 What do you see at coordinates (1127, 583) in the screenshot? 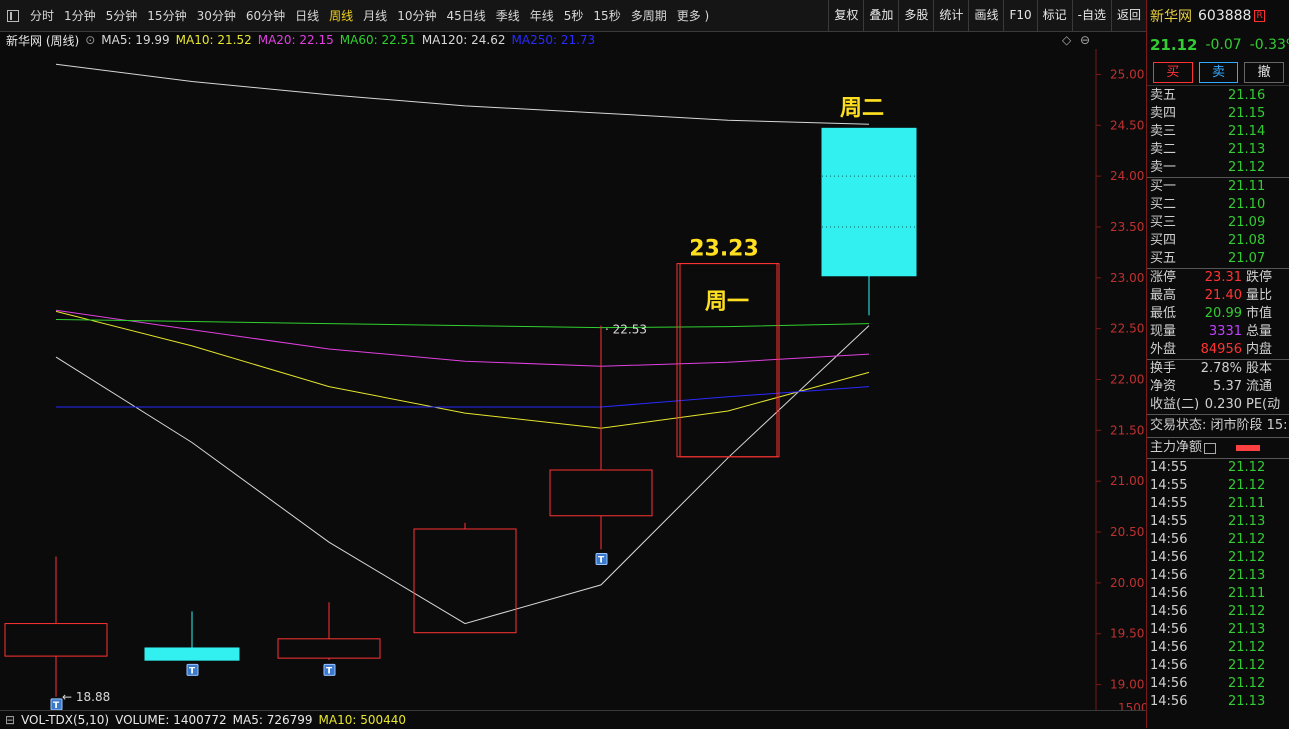
I see `y-tick-label: 20.00` at bounding box center [1127, 583].